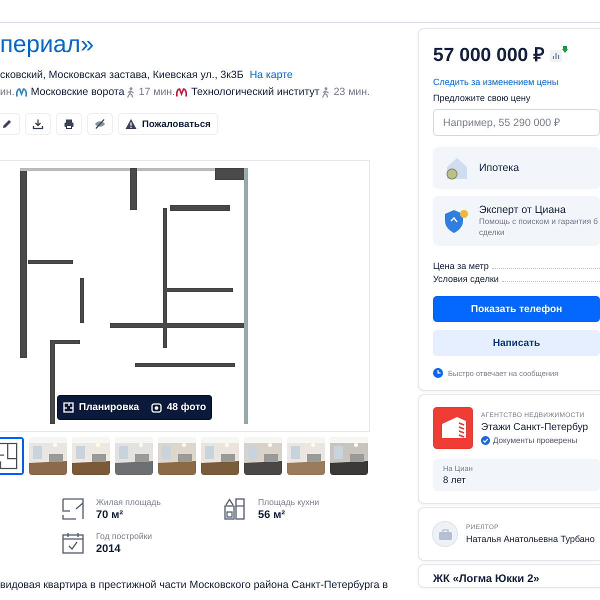 This screenshot has width=600, height=600. I want to click on feature-value: 70 м², so click(110, 515).